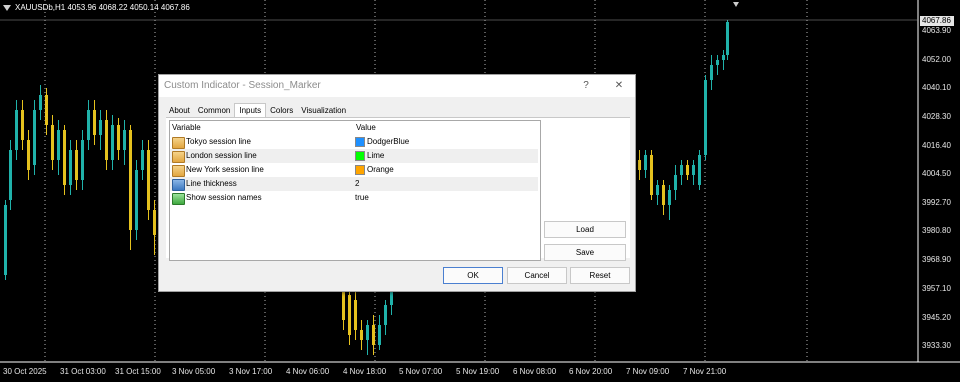 The width and height of the screenshot is (960, 382). What do you see at coordinates (478, 371) in the screenshot?
I see `time-tick-label: 5 Nov 19:00` at bounding box center [478, 371].